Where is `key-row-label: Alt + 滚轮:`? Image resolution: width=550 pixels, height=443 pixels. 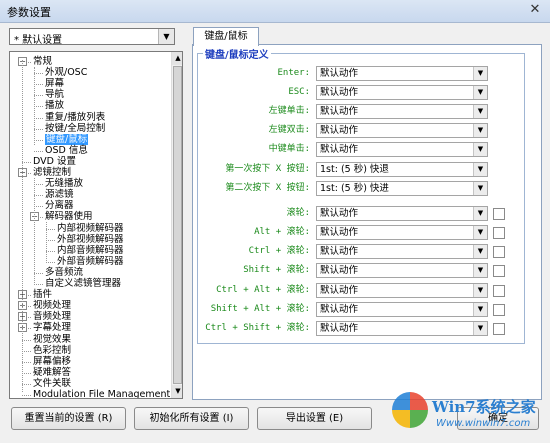
key-row-label: Alt + 滚轮: is located at coordinates (282, 232).